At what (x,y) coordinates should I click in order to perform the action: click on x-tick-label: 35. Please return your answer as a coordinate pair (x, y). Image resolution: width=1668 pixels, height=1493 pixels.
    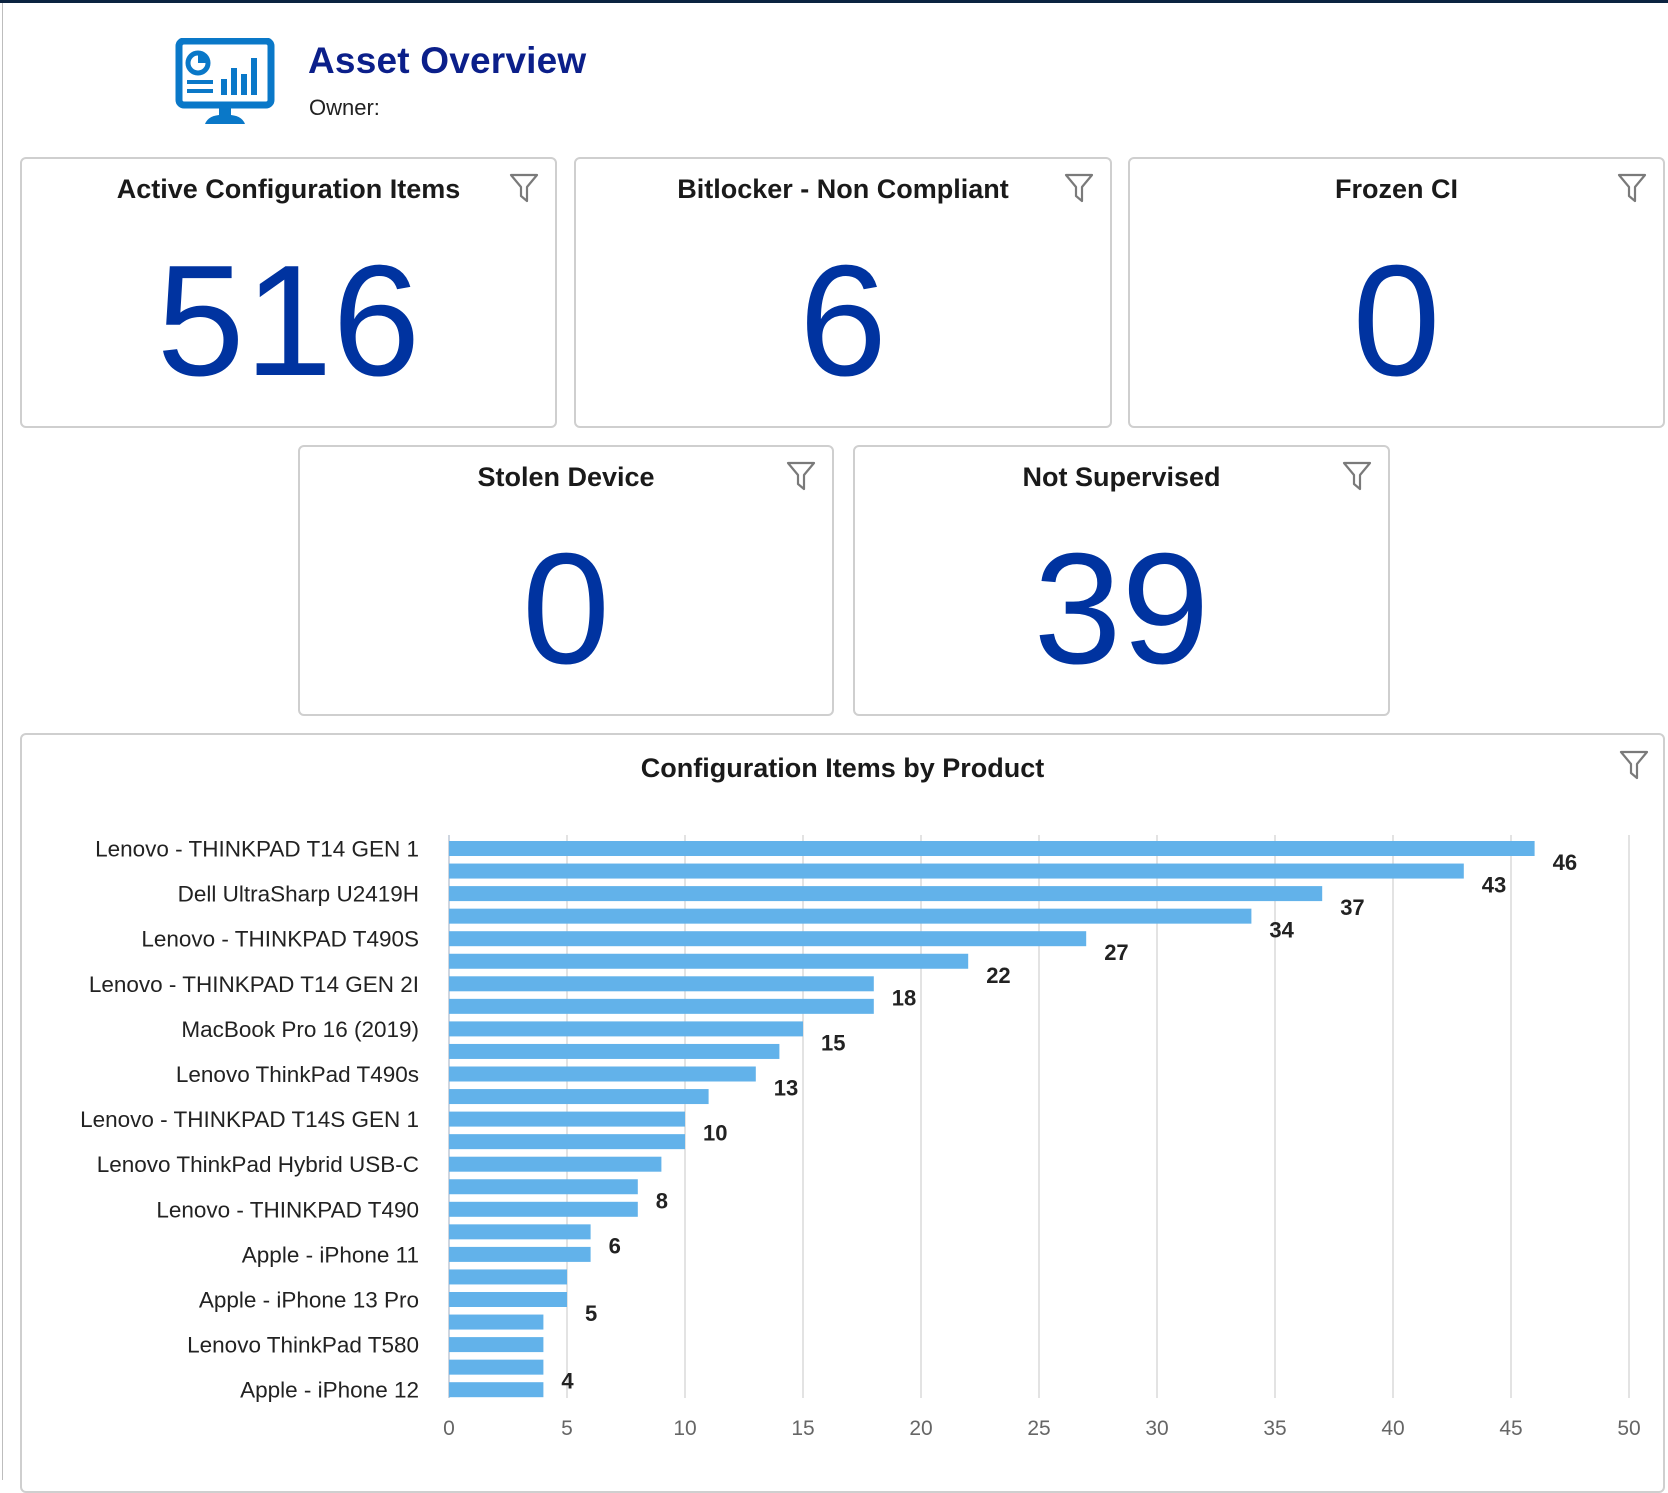
    Looking at the image, I should click on (1274, 1428).